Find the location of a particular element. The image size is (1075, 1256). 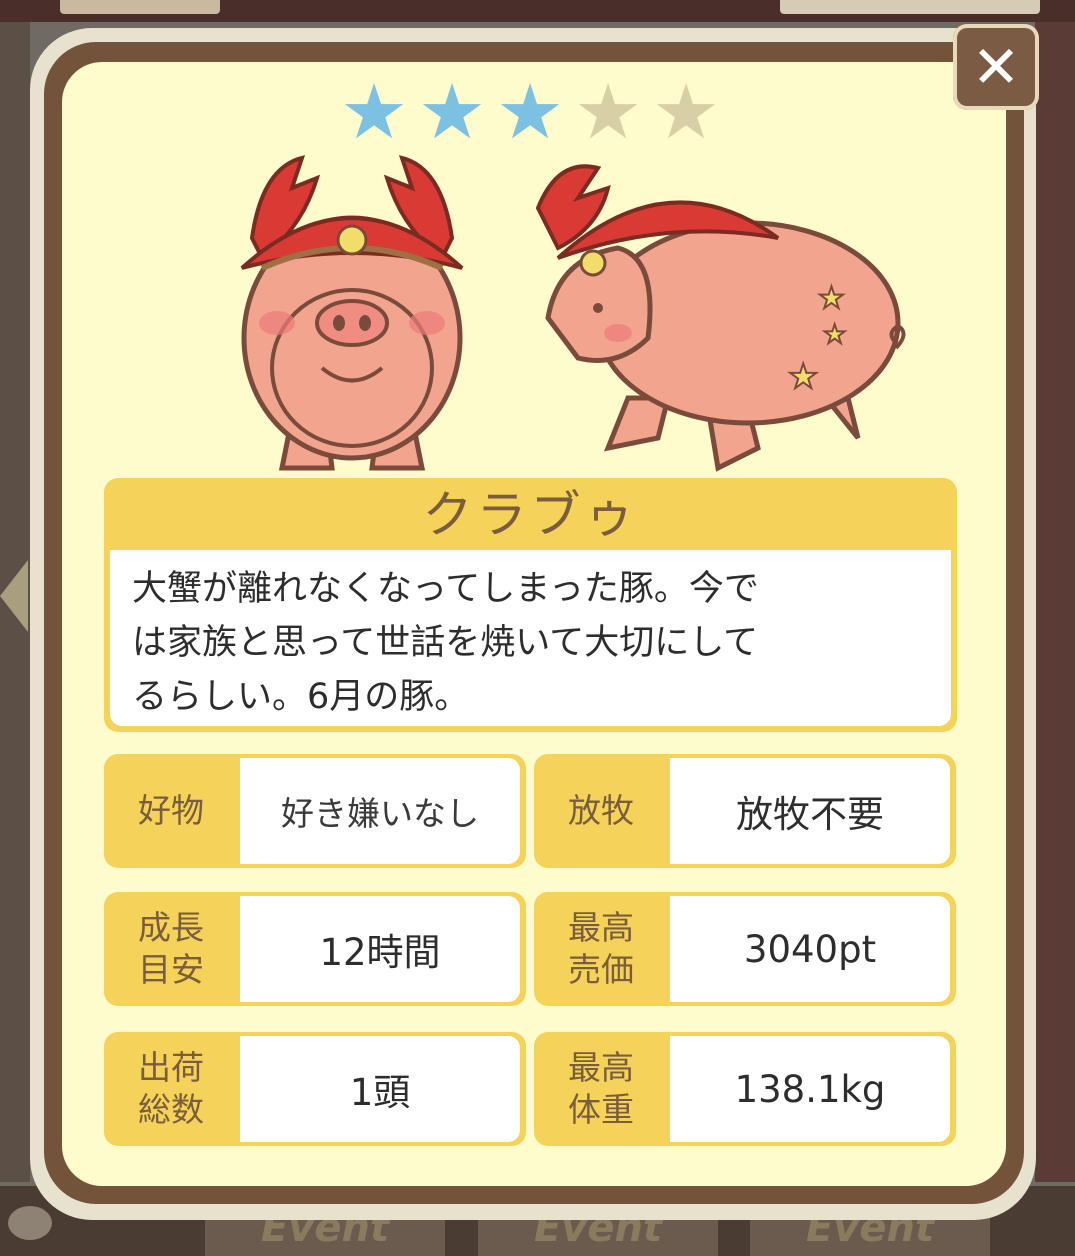

close-icon: ✕ is located at coordinates (996, 67).